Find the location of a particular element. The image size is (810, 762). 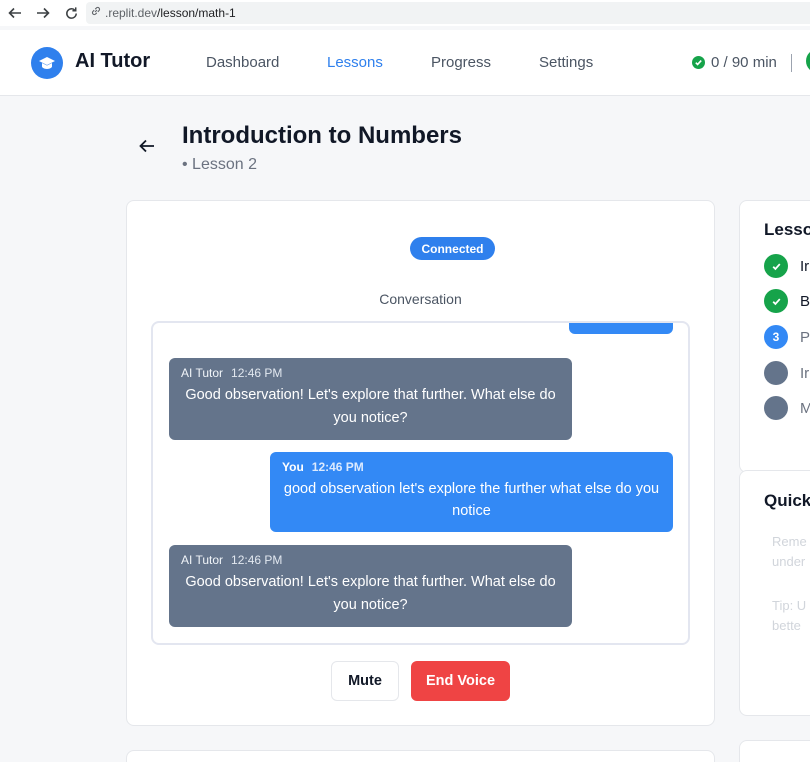

check-circle-icon is located at coordinates (698, 62).